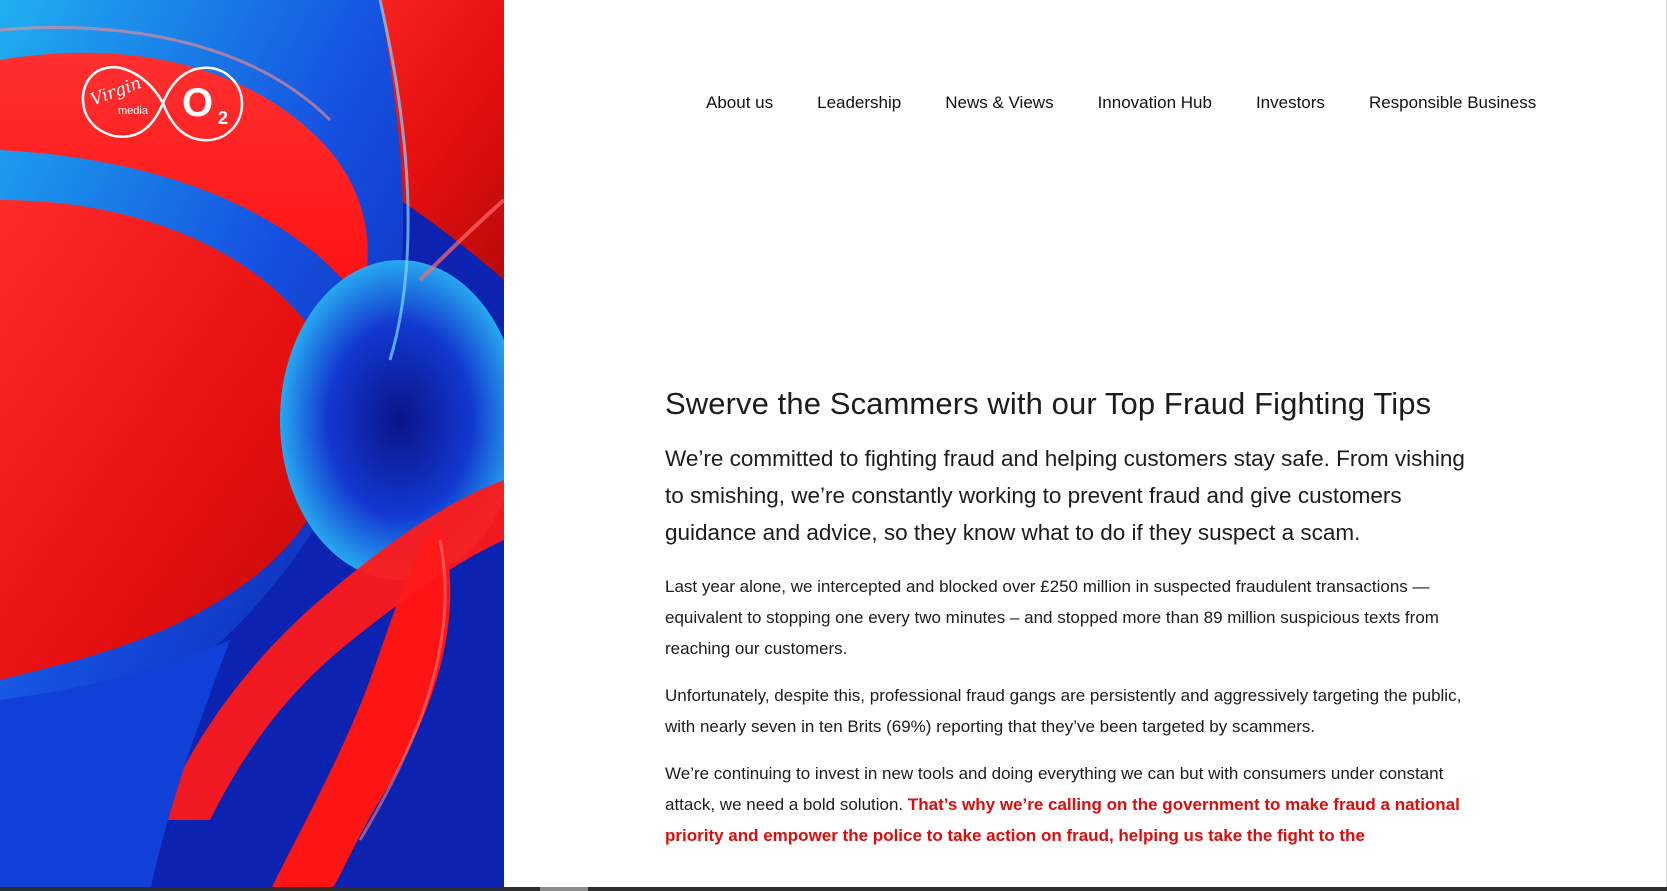 Image resolution: width=1667 pixels, height=891 pixels. I want to click on nav-investors: Investors, so click(1290, 103).